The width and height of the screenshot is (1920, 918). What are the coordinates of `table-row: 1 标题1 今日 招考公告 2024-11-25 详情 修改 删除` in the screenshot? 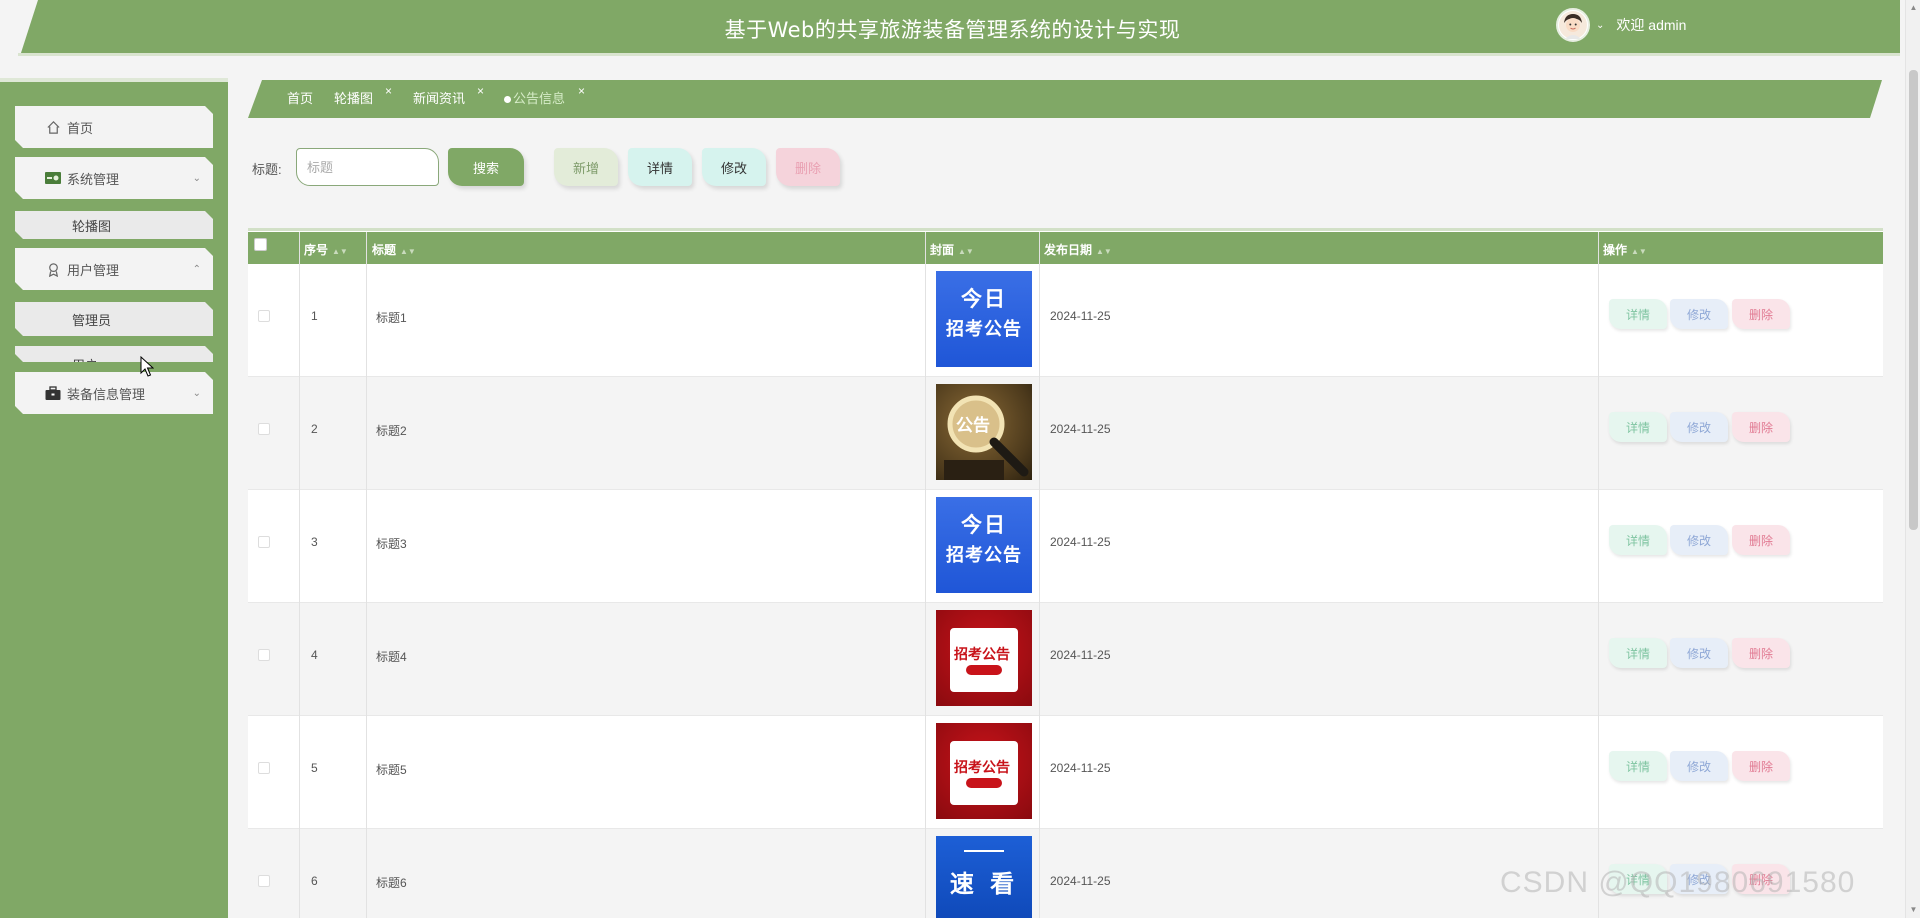 It's located at (1065, 320).